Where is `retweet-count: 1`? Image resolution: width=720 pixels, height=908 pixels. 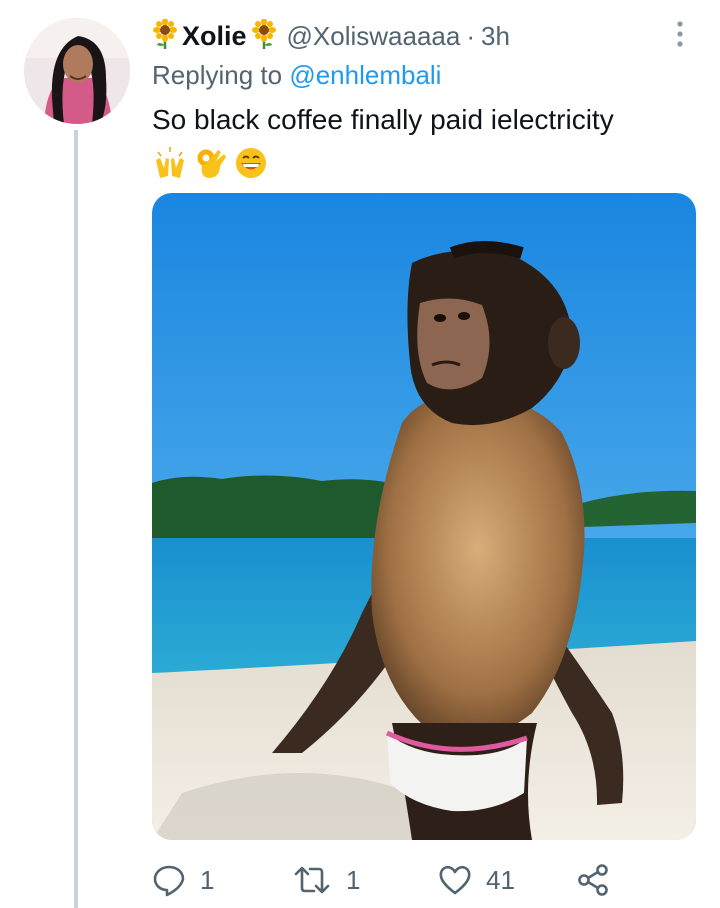 retweet-count: 1 is located at coordinates (353, 879).